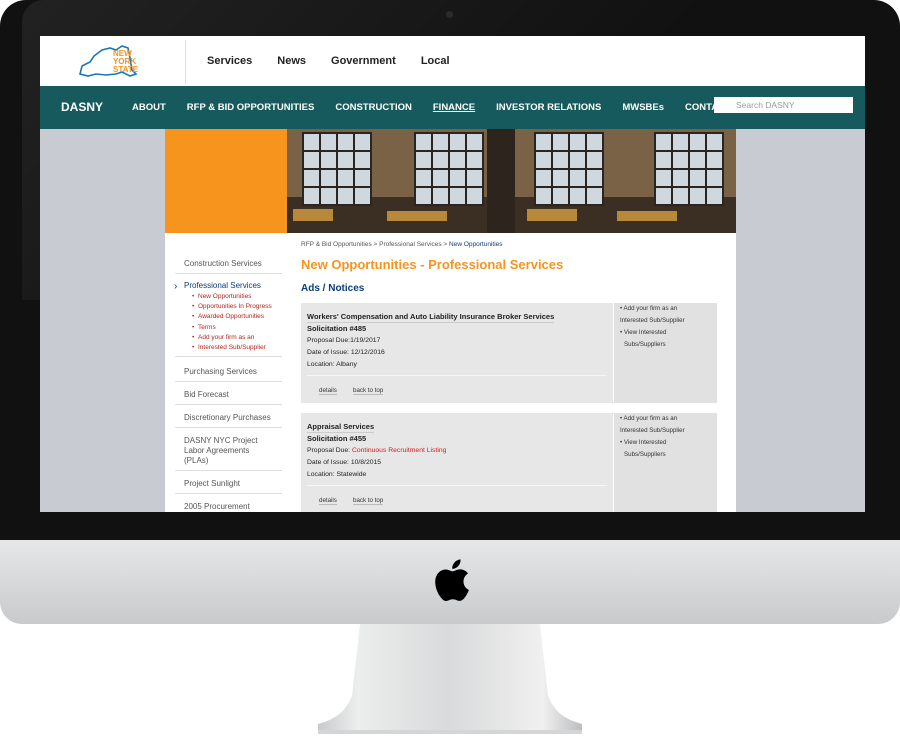 This screenshot has height=753, width=900. What do you see at coordinates (341, 427) in the screenshot?
I see `listing-title: Appraisal Services` at bounding box center [341, 427].